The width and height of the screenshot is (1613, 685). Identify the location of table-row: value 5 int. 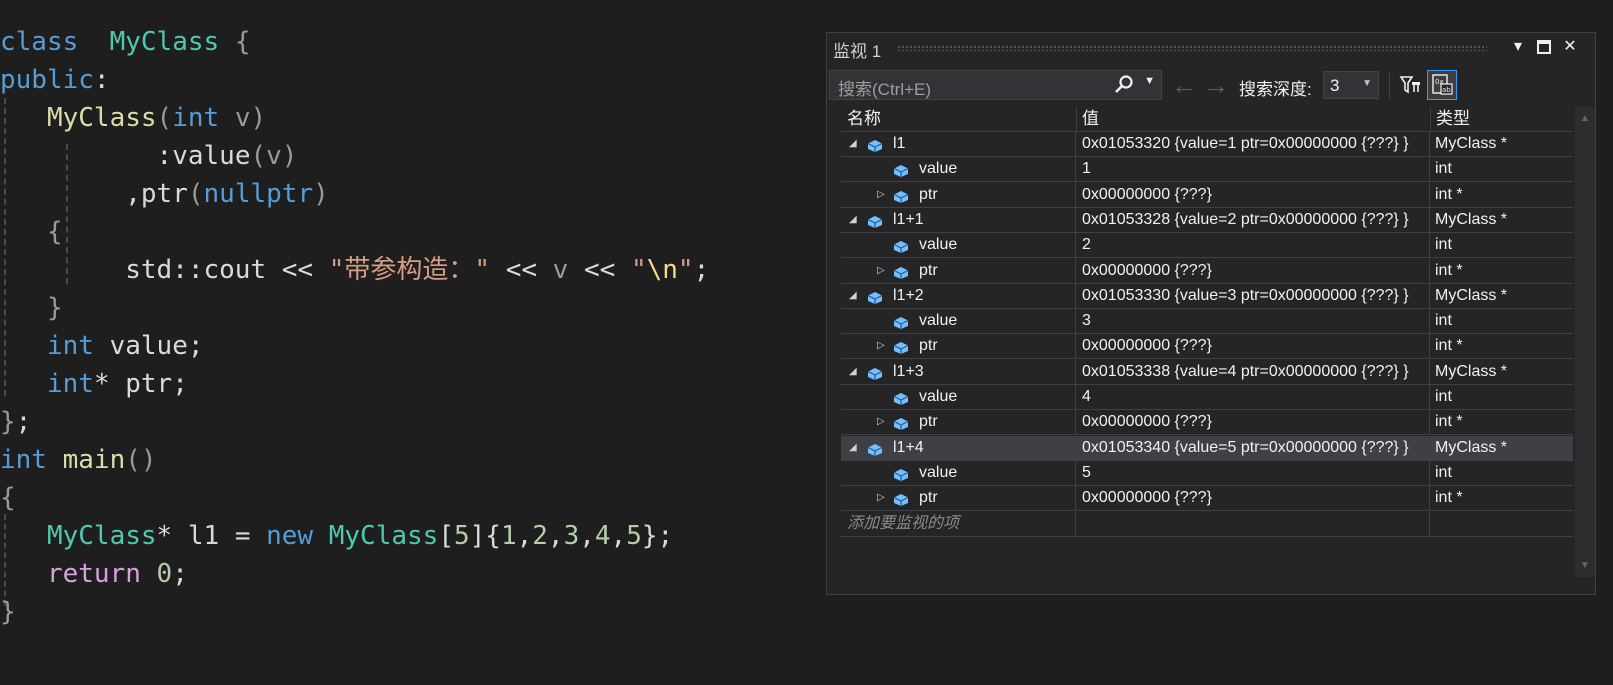
(1207, 473).